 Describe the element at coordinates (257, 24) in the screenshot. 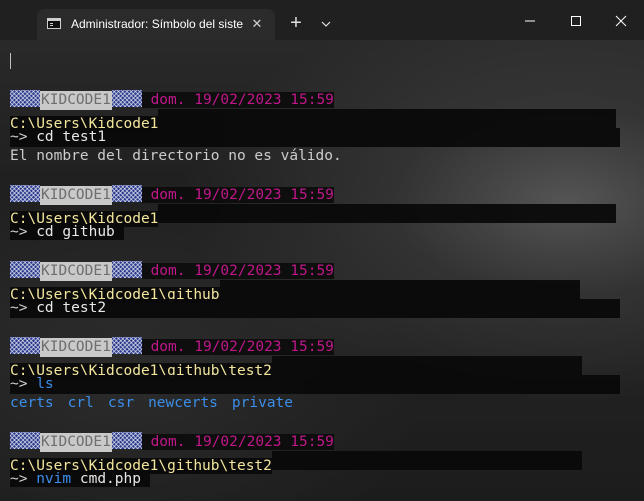

I see `close-icon: ✕` at that location.